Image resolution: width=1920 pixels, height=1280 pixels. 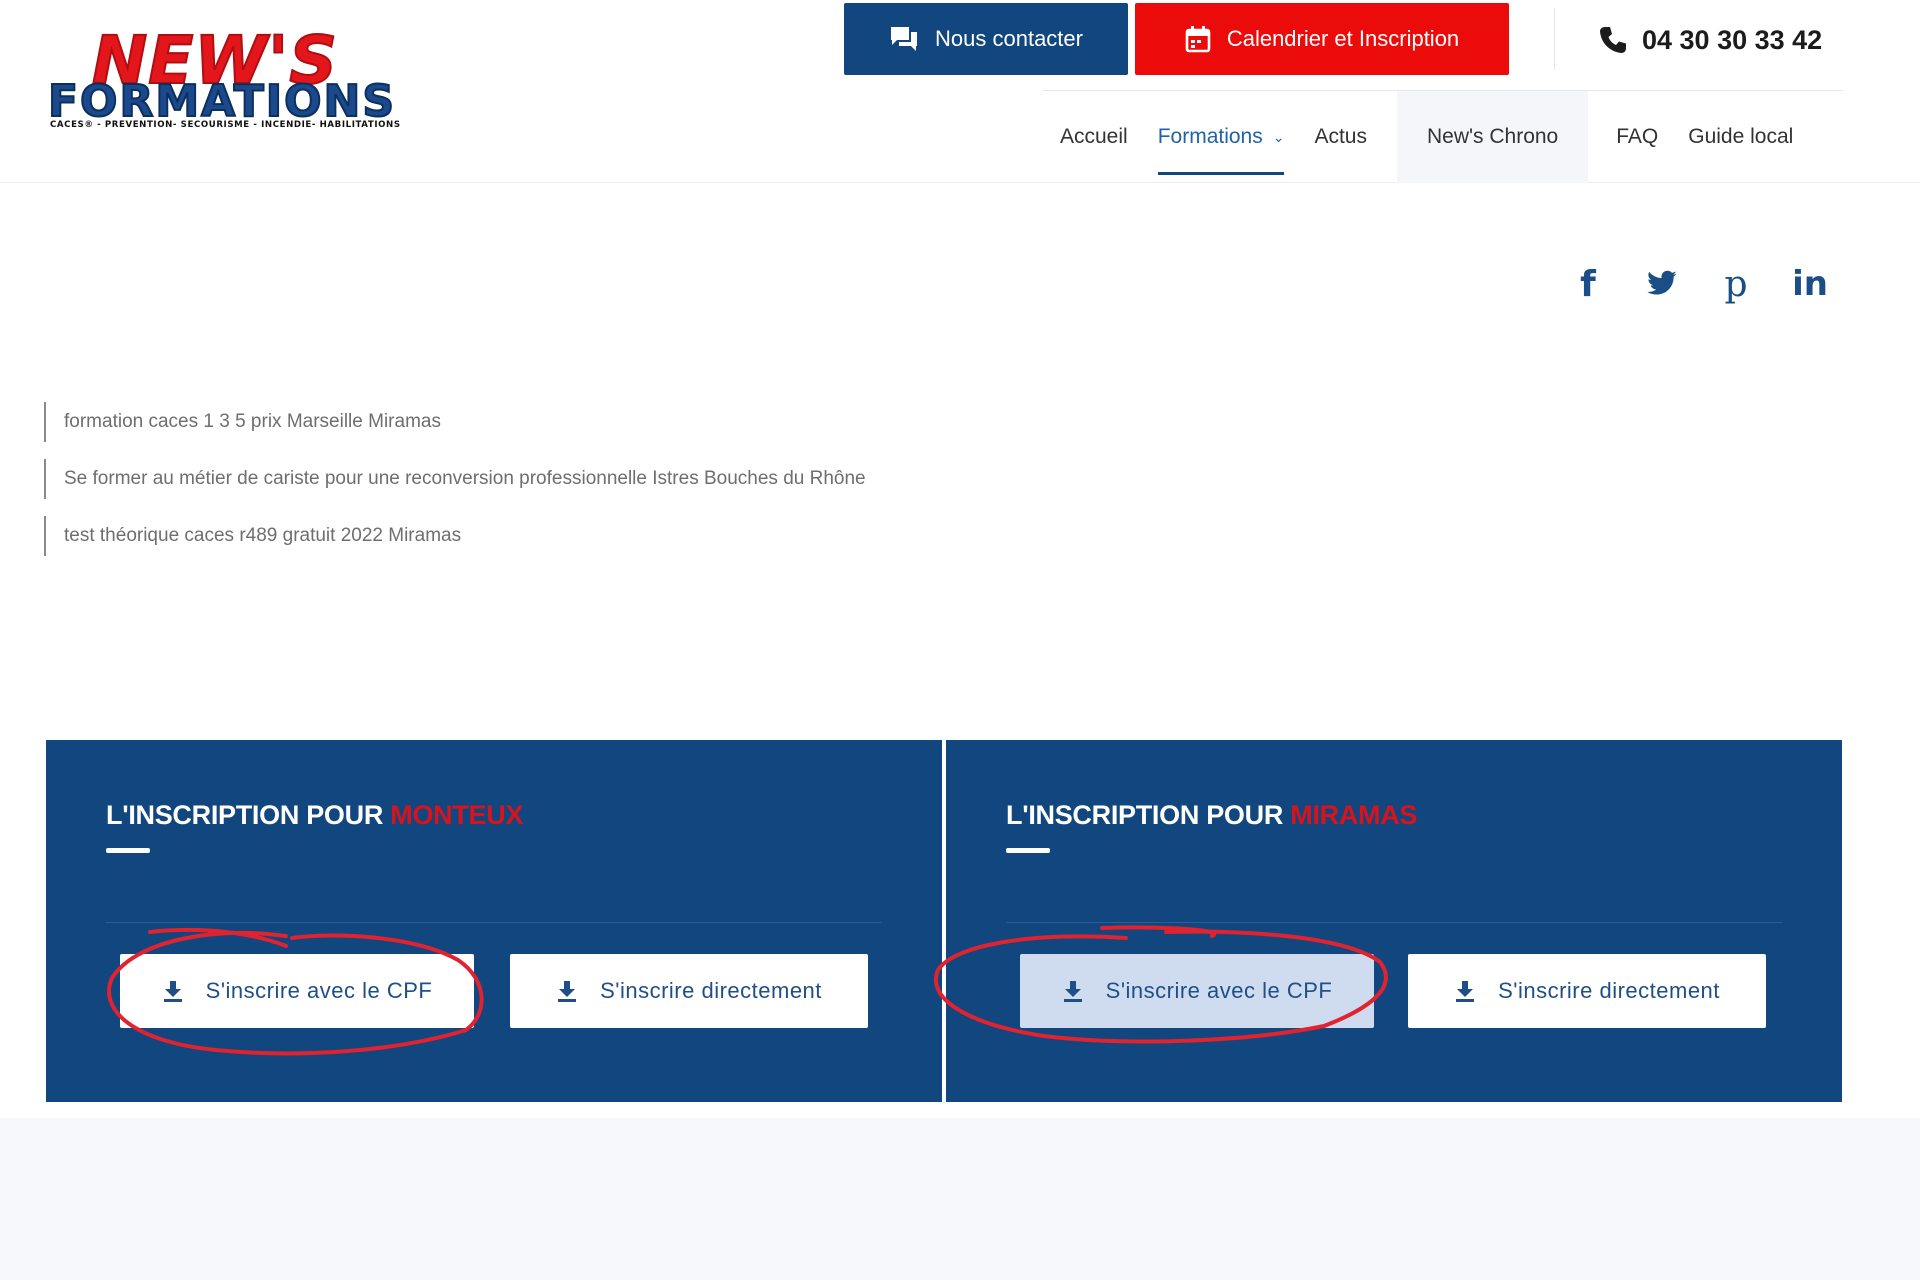 I want to click on phone-icon, so click(x=1613, y=40).